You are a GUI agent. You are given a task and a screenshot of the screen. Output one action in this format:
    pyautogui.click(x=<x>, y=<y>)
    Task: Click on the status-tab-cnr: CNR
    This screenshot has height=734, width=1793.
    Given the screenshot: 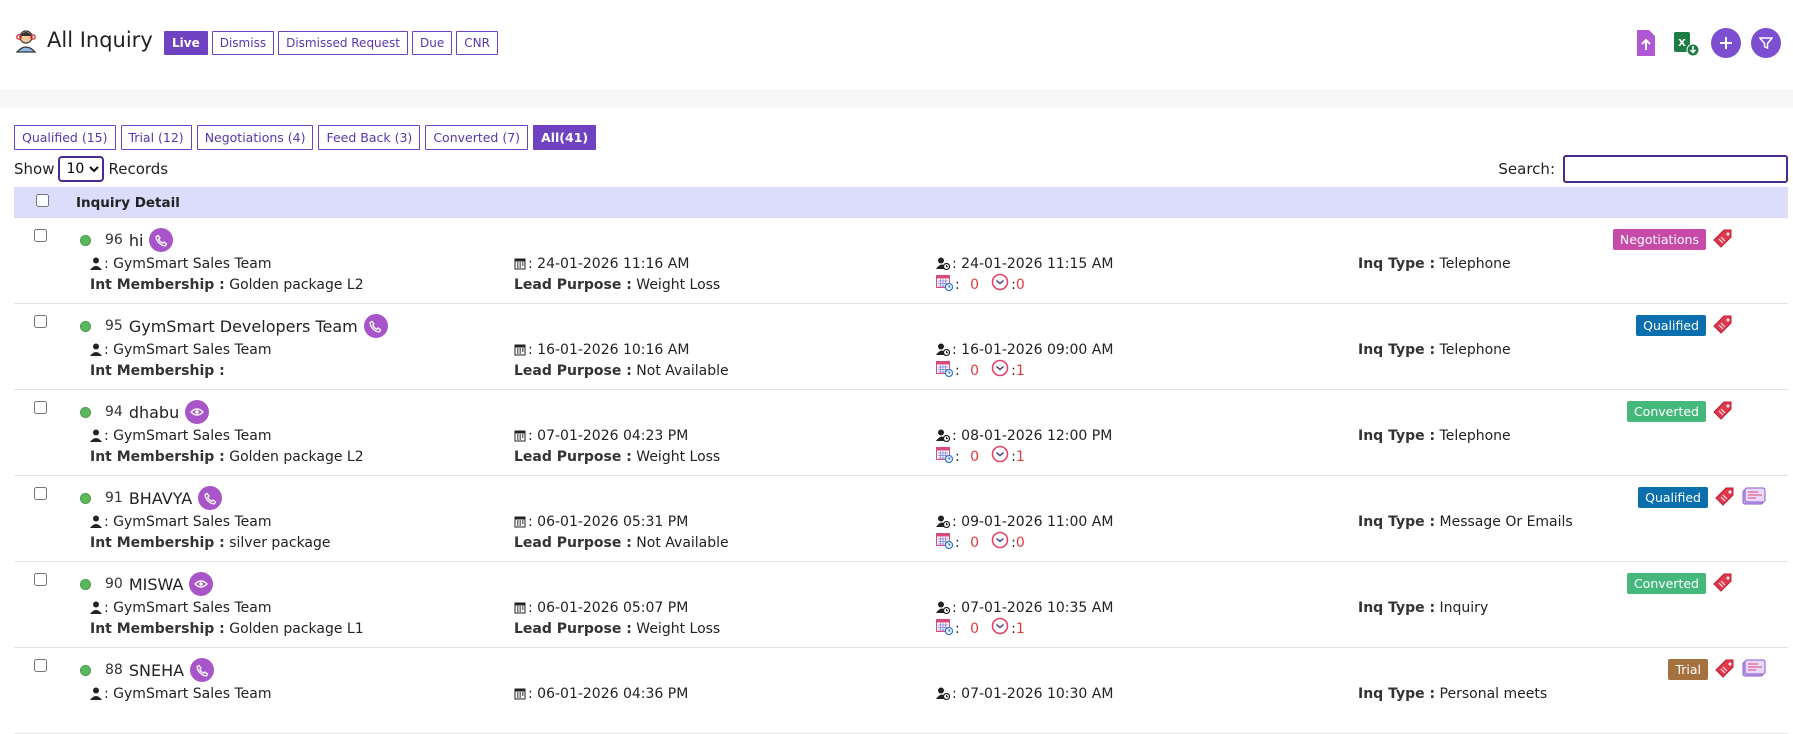 What is the action you would take?
    pyautogui.click(x=477, y=43)
    